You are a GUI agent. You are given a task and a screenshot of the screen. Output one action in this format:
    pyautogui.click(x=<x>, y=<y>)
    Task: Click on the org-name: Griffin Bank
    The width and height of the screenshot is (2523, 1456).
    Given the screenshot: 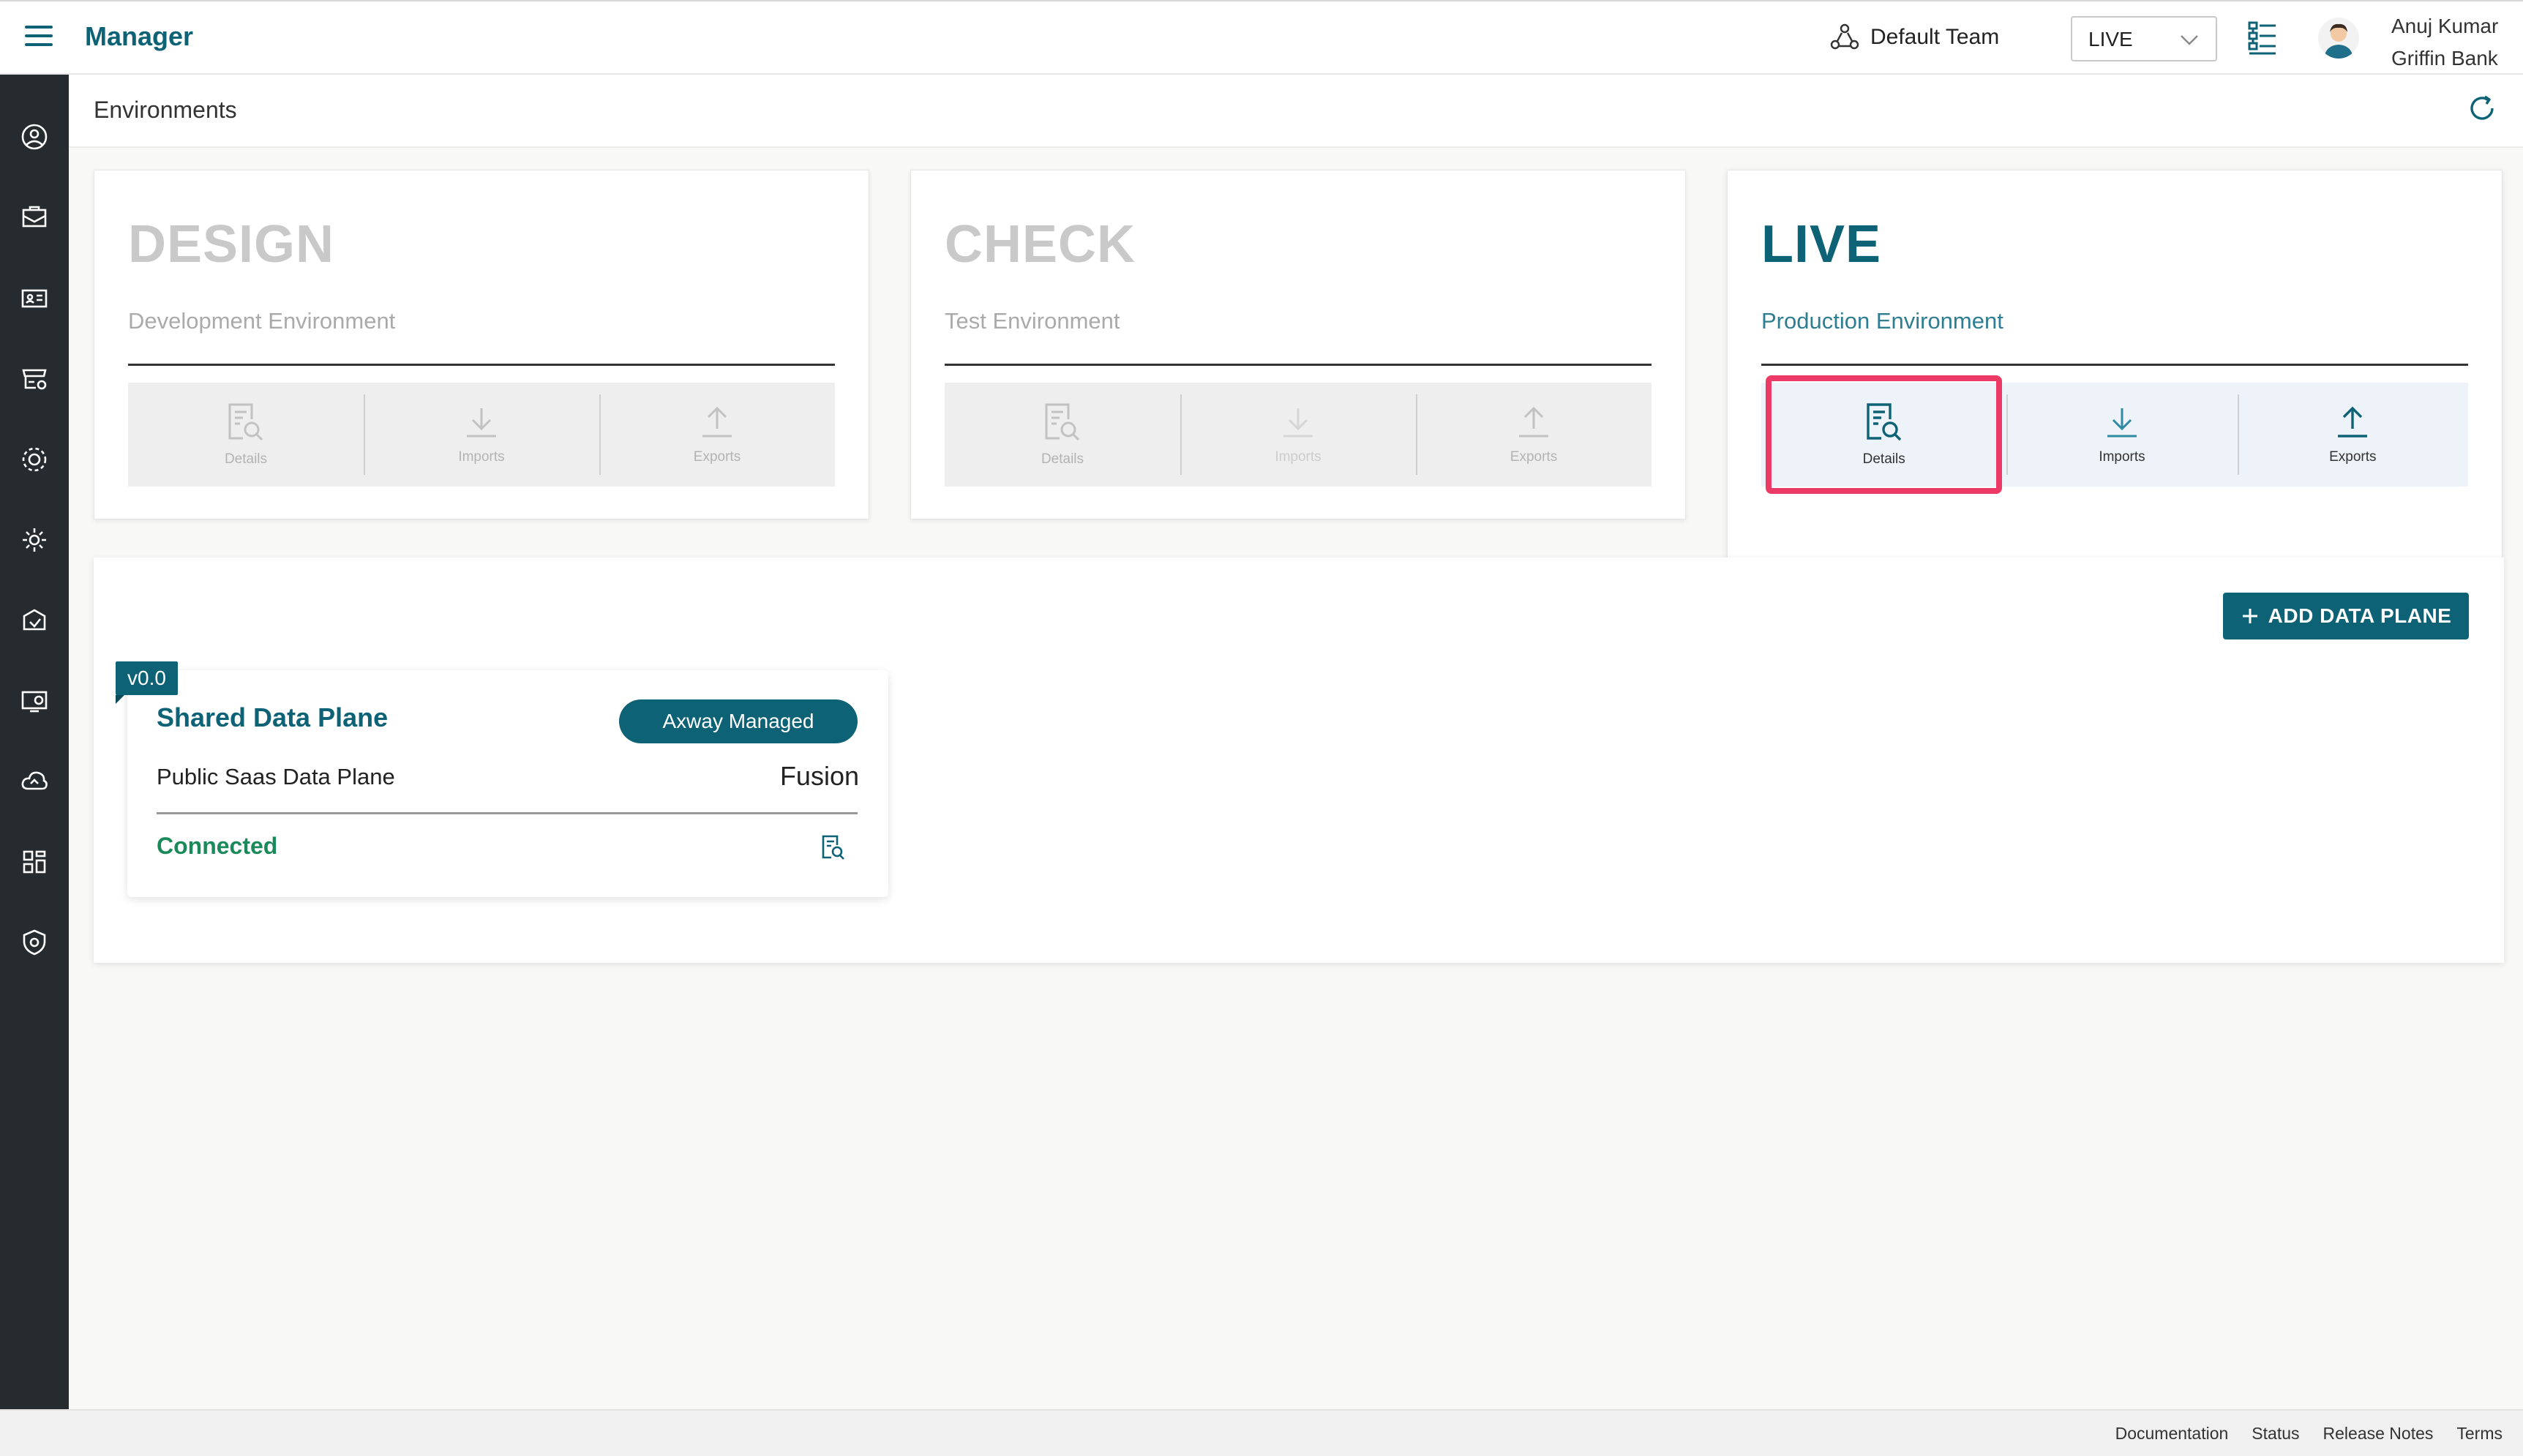 What is the action you would take?
    pyautogui.click(x=2444, y=58)
    